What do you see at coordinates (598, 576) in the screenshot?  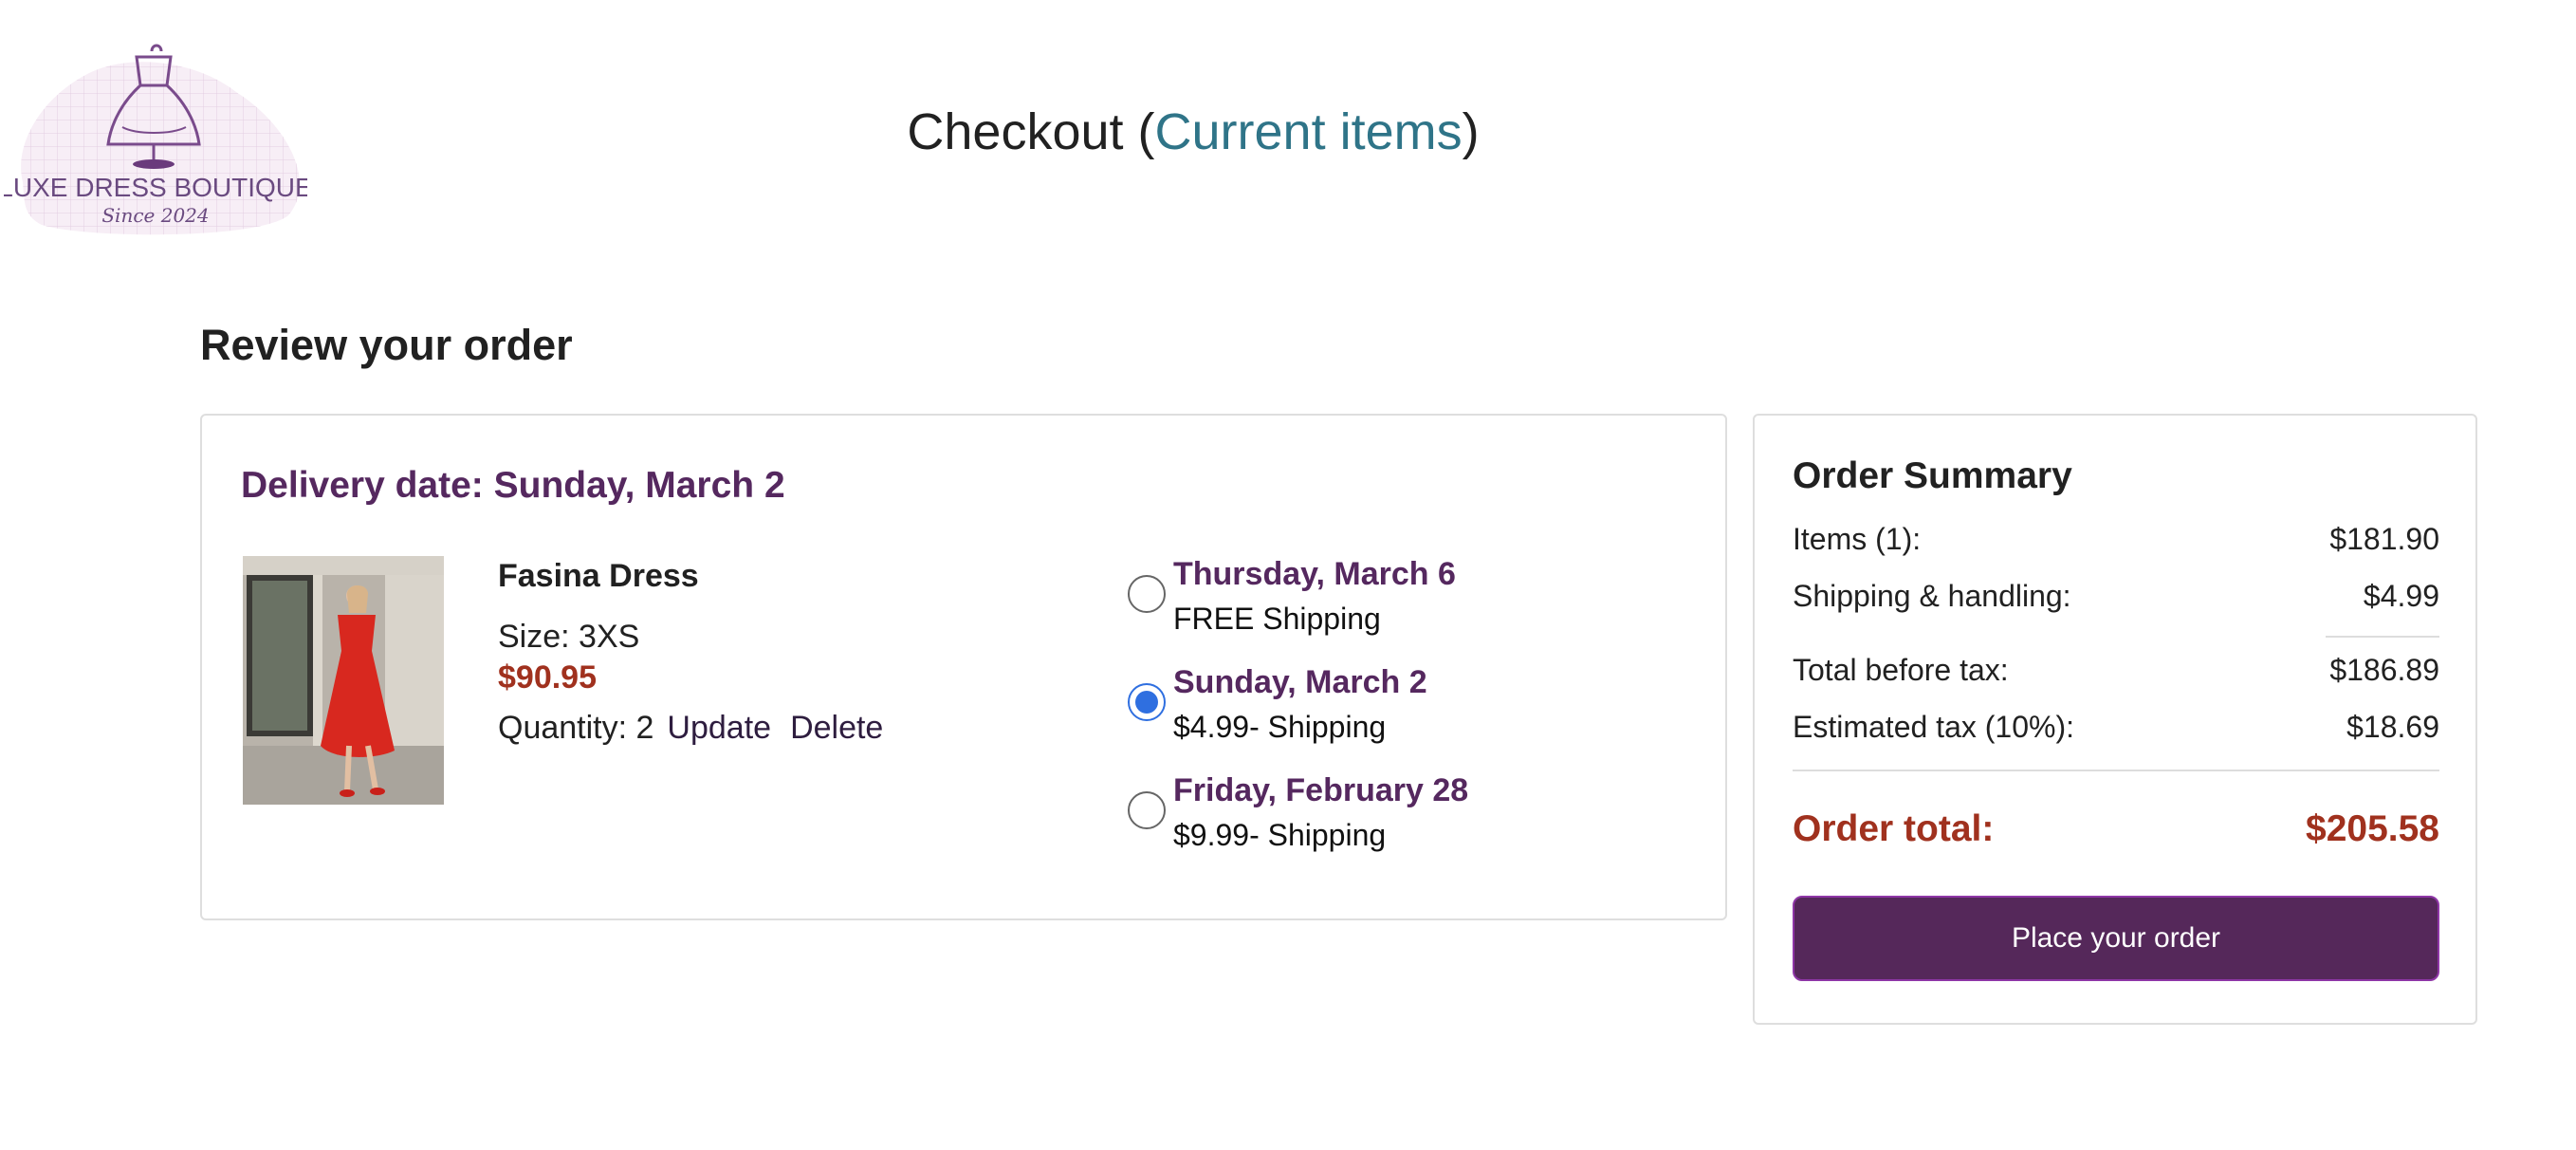 I see `product-name: Fasina Dress` at bounding box center [598, 576].